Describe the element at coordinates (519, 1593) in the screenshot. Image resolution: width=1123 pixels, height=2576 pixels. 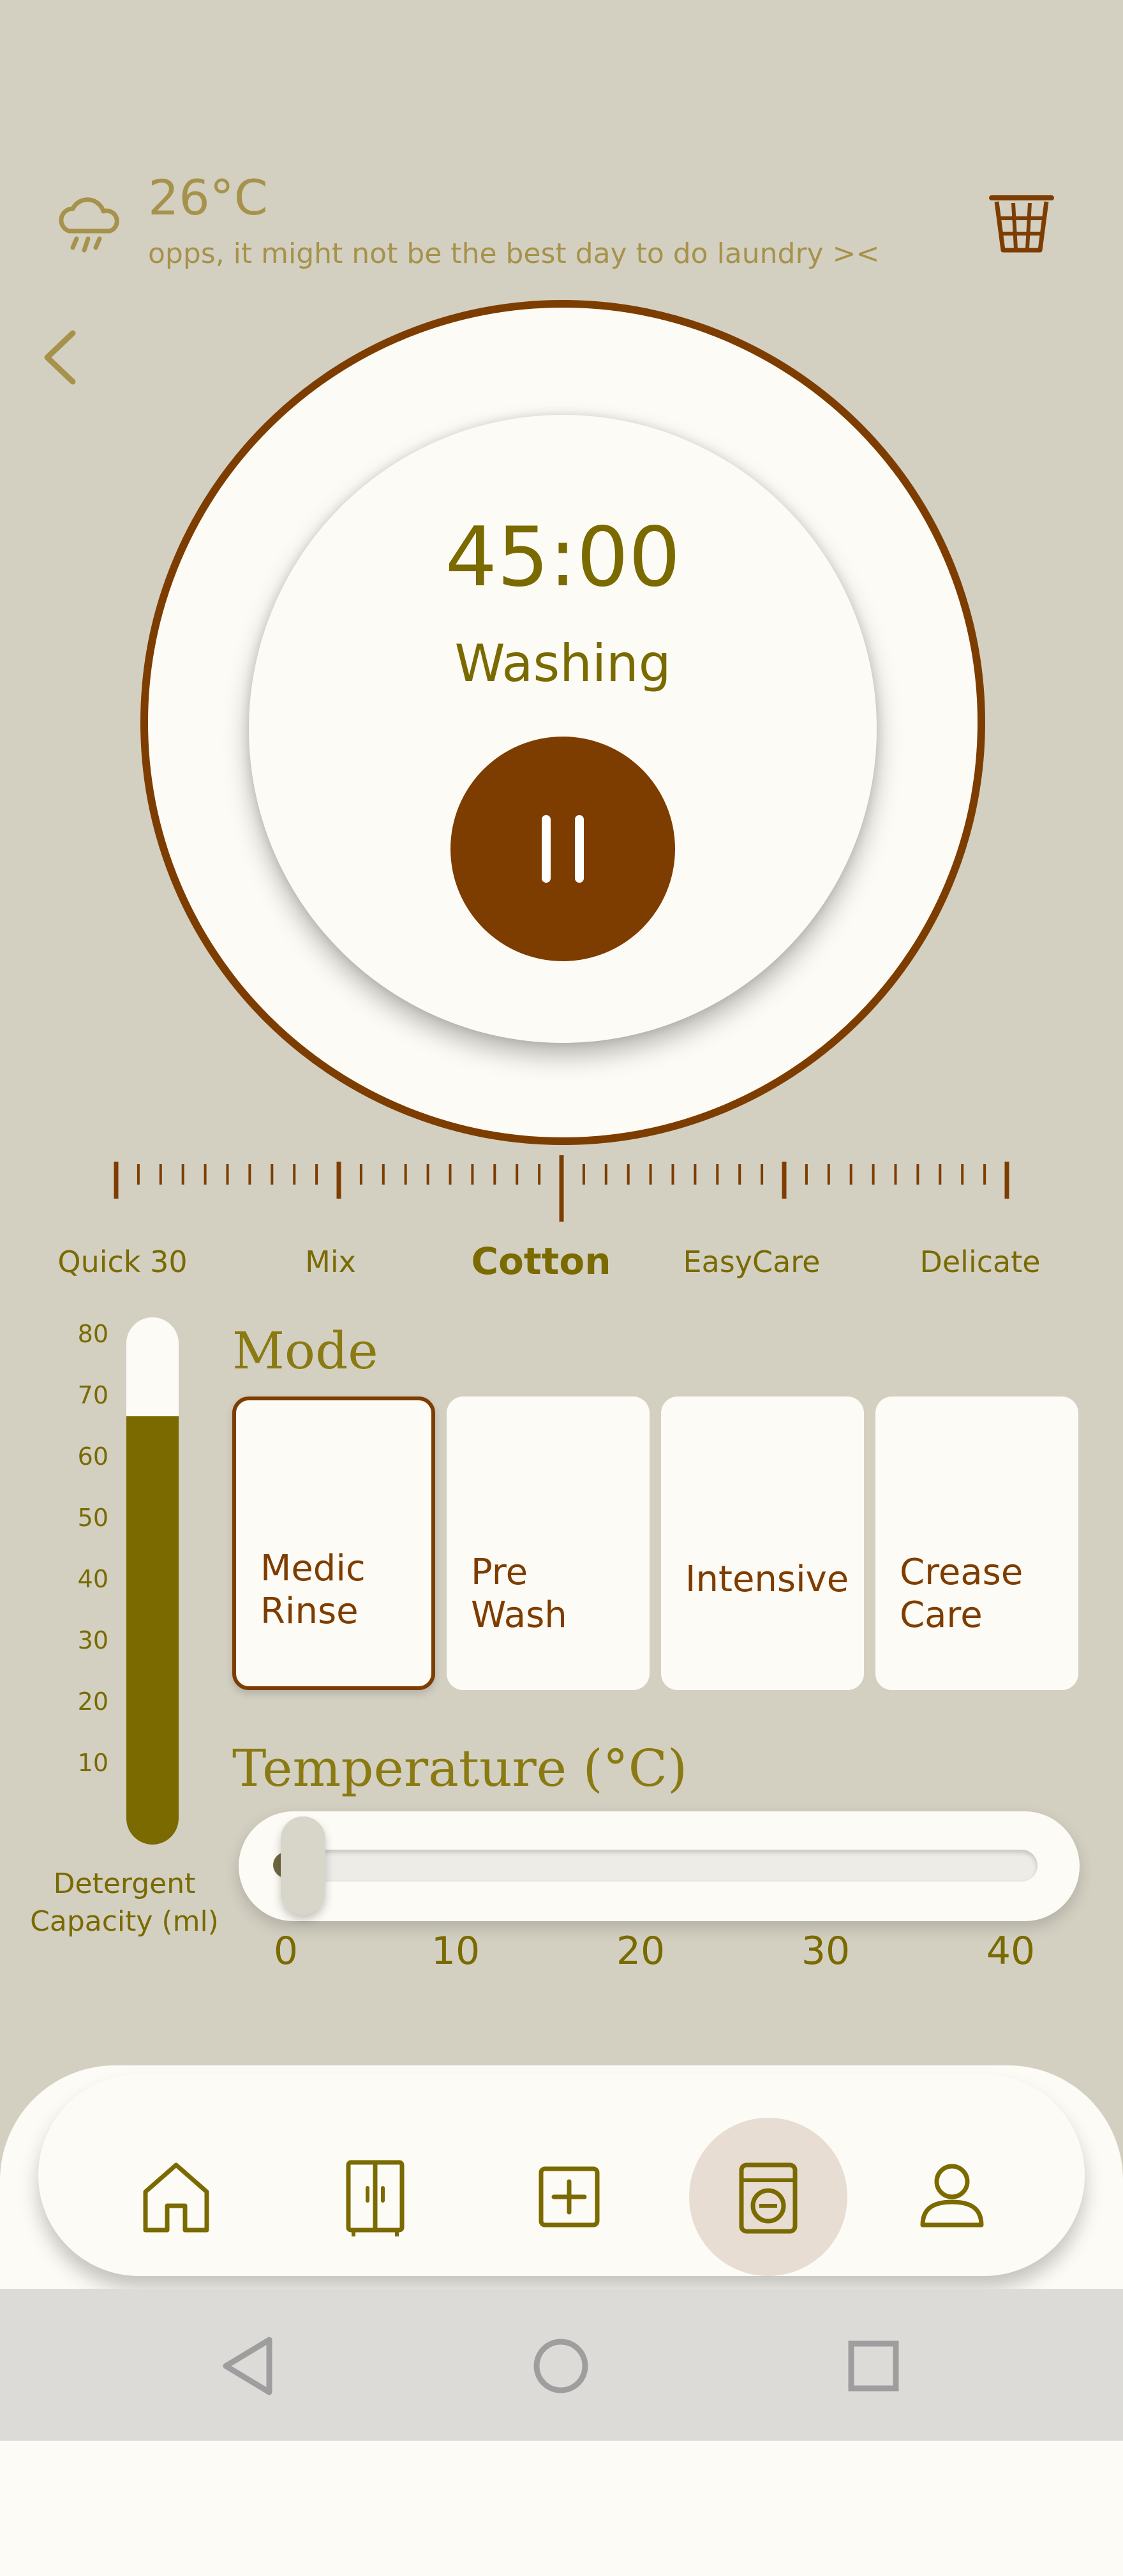
I see `mode-card-label: Pre Wash` at that location.